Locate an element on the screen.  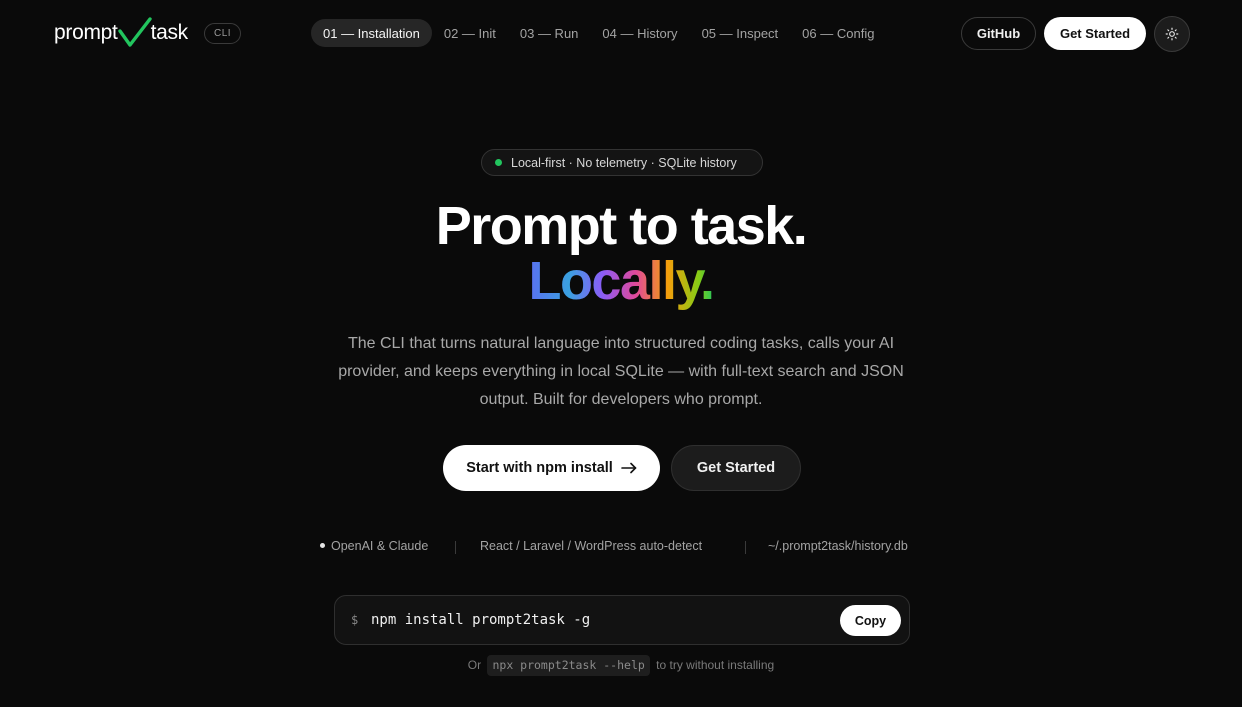
theme-toggle-button is located at coordinates (1172, 34).